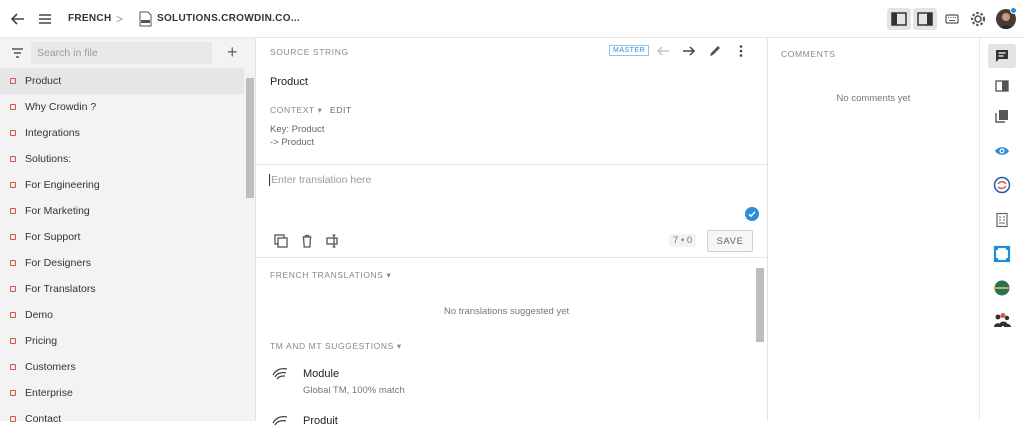 Image resolution: width=1024 pixels, height=435 pixels. What do you see at coordinates (281, 241) in the screenshot?
I see `copy-source-icon` at bounding box center [281, 241].